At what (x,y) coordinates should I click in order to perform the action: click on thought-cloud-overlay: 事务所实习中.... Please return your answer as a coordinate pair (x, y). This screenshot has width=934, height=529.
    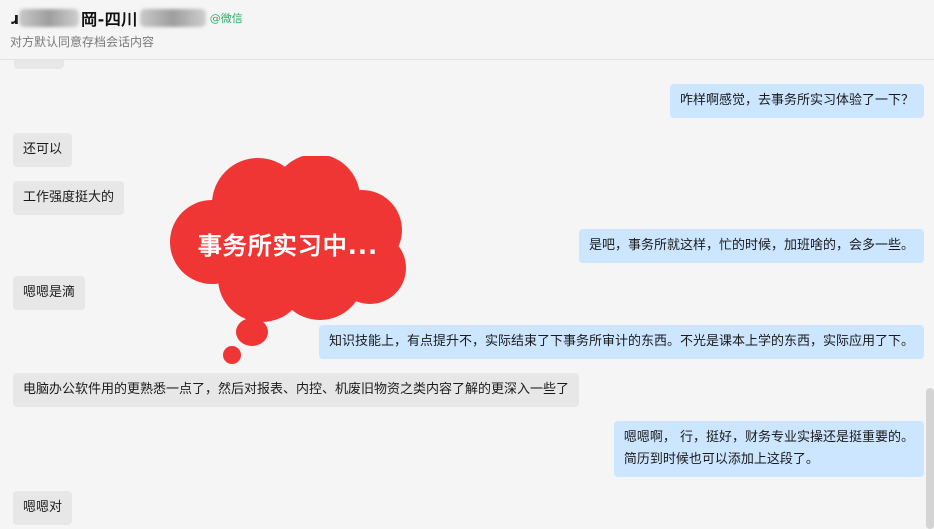
    Looking at the image, I should click on (288, 261).